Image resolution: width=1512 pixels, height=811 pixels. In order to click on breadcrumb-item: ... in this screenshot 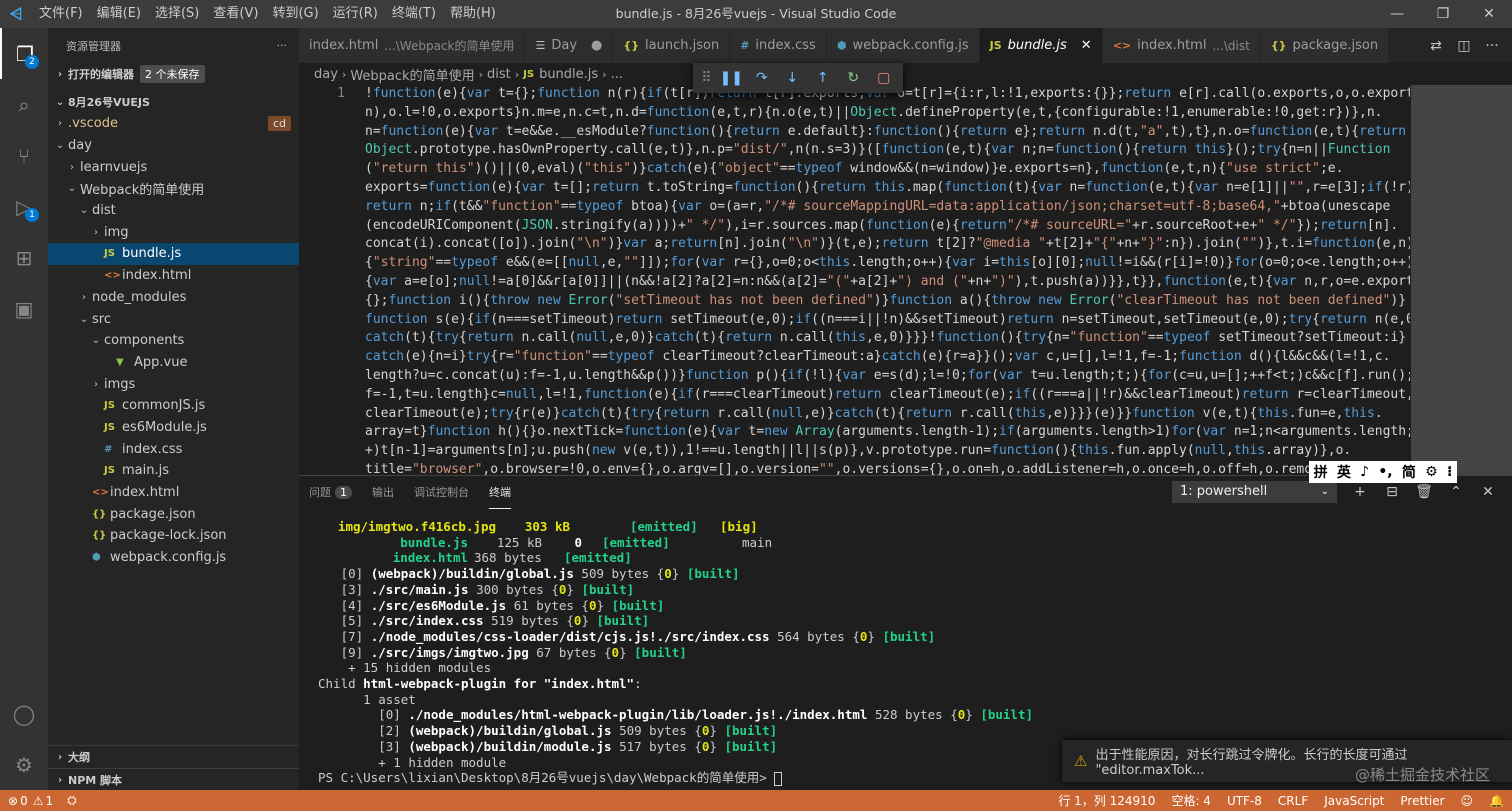, I will do `click(617, 74)`.